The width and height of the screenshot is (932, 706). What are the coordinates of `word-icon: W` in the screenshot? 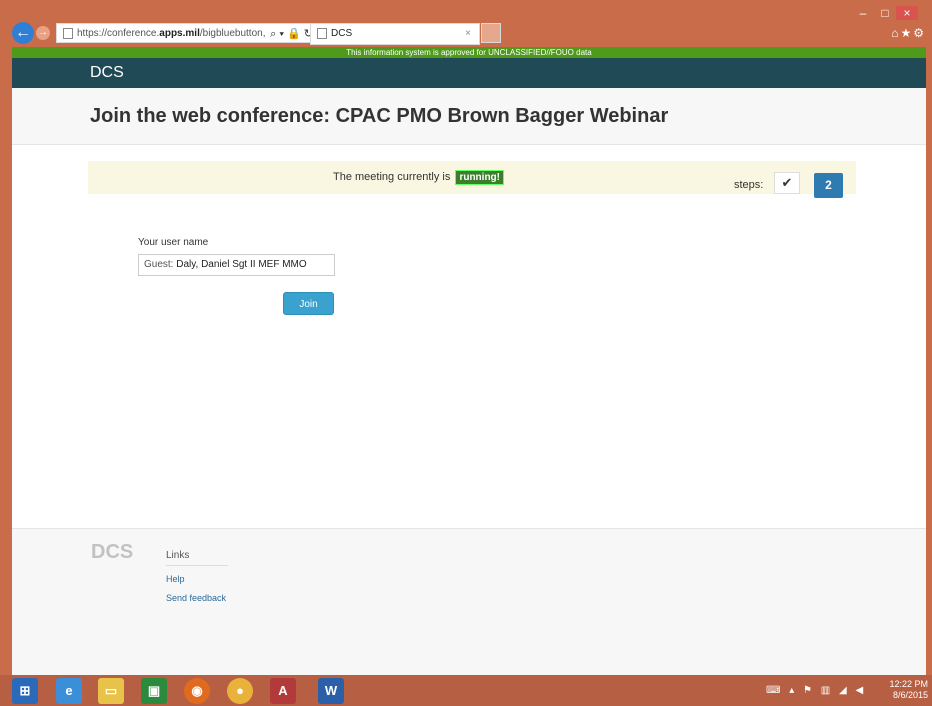 It's located at (331, 691).